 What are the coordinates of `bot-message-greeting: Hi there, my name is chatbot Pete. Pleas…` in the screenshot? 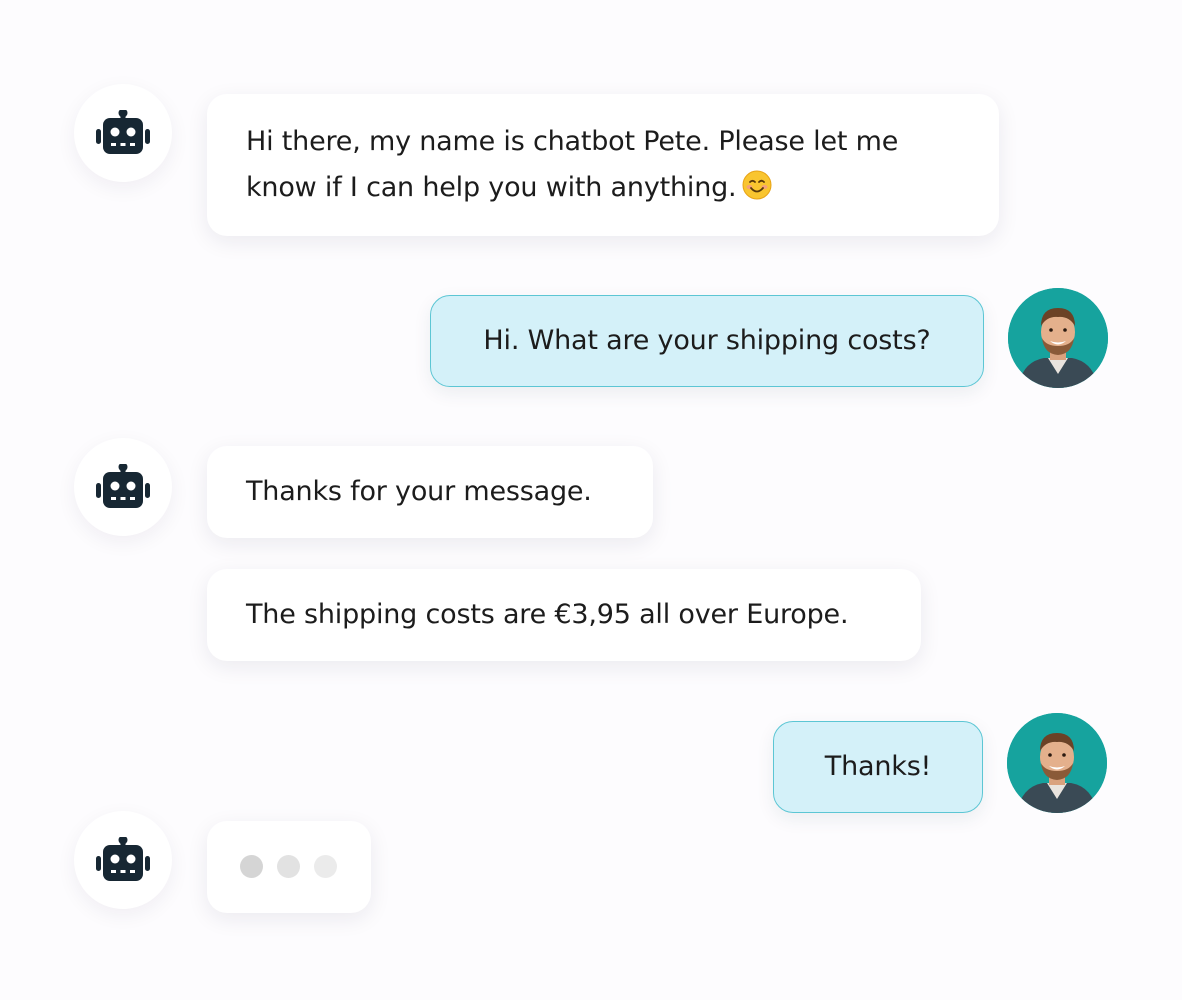 It's located at (603, 165).